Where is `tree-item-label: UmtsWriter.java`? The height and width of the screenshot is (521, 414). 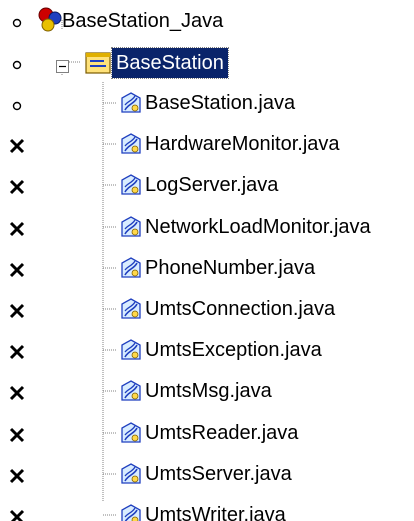
tree-item-label: UmtsWriter.java is located at coordinates (215, 512).